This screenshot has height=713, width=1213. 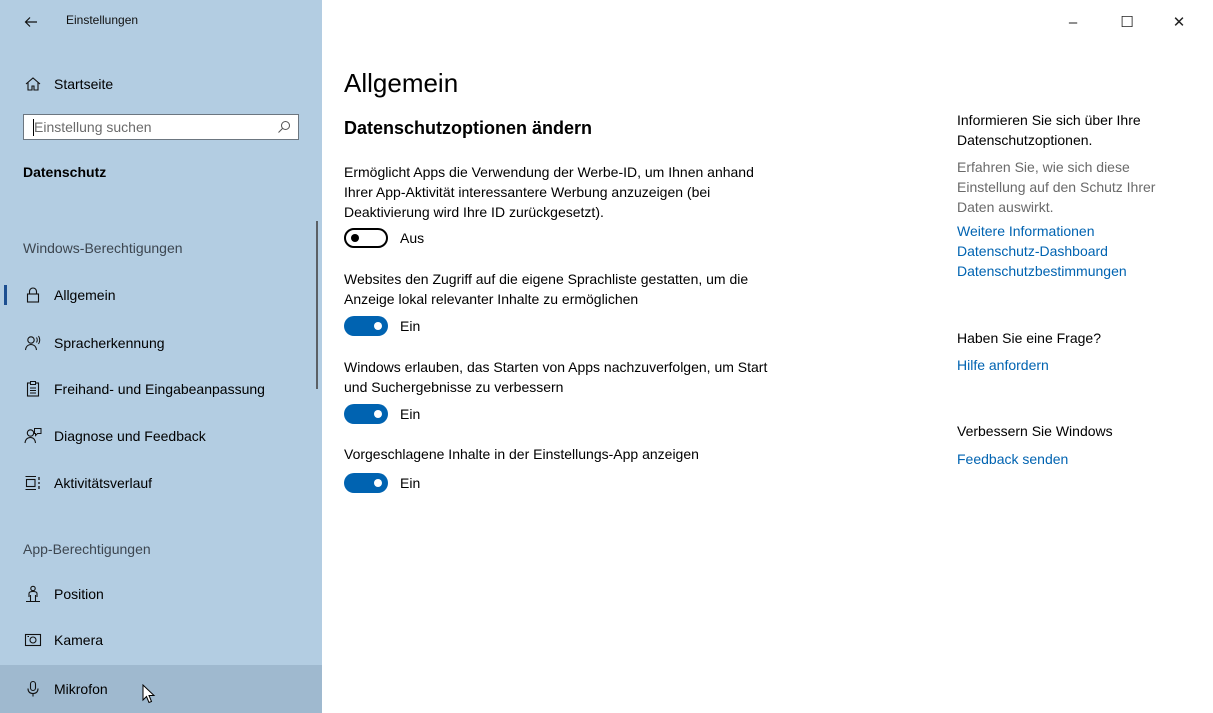 What do you see at coordinates (1035, 431) in the screenshot?
I see `improve-heading: Verbessern Sie Windows` at bounding box center [1035, 431].